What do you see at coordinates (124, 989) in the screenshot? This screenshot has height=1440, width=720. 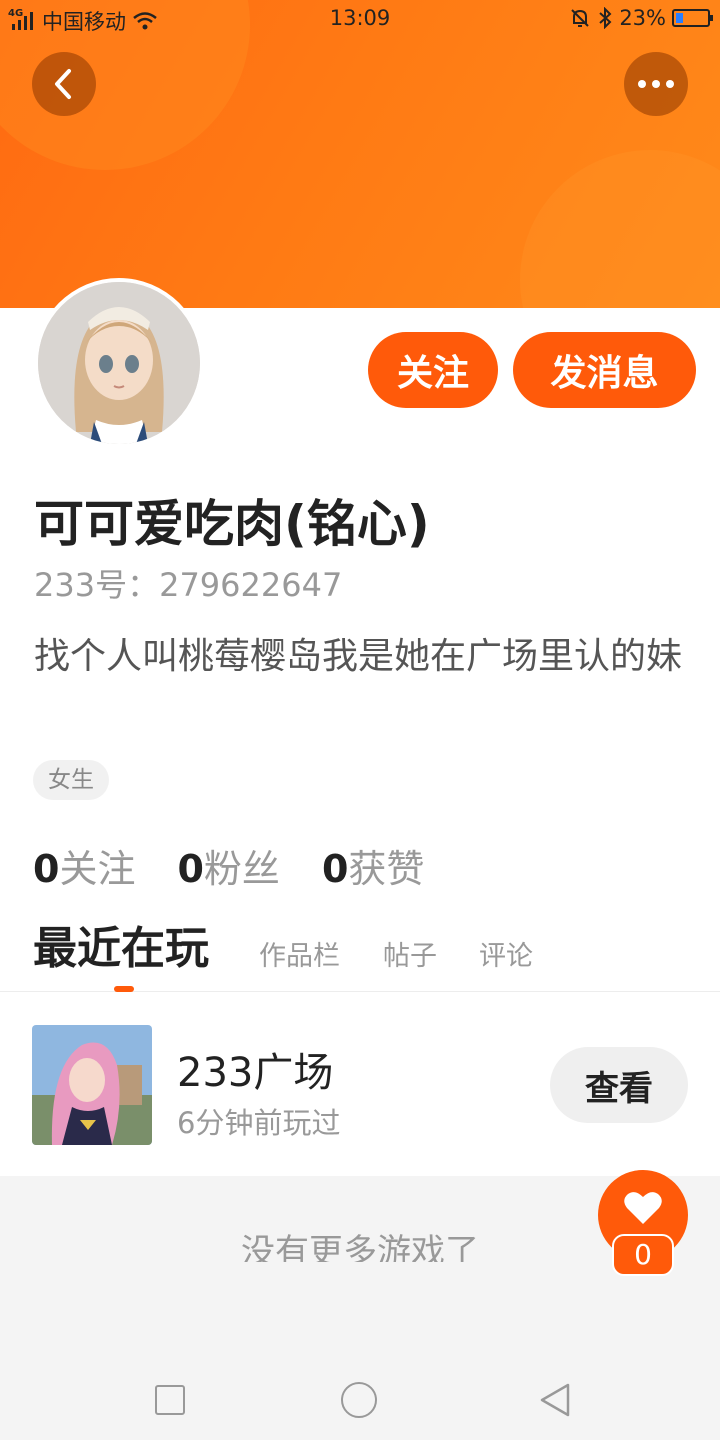 I see `active-tab-indicator` at bounding box center [124, 989].